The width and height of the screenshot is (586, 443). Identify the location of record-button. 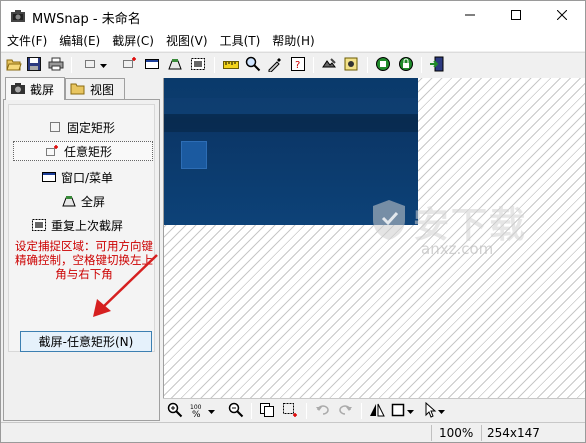
(383, 65).